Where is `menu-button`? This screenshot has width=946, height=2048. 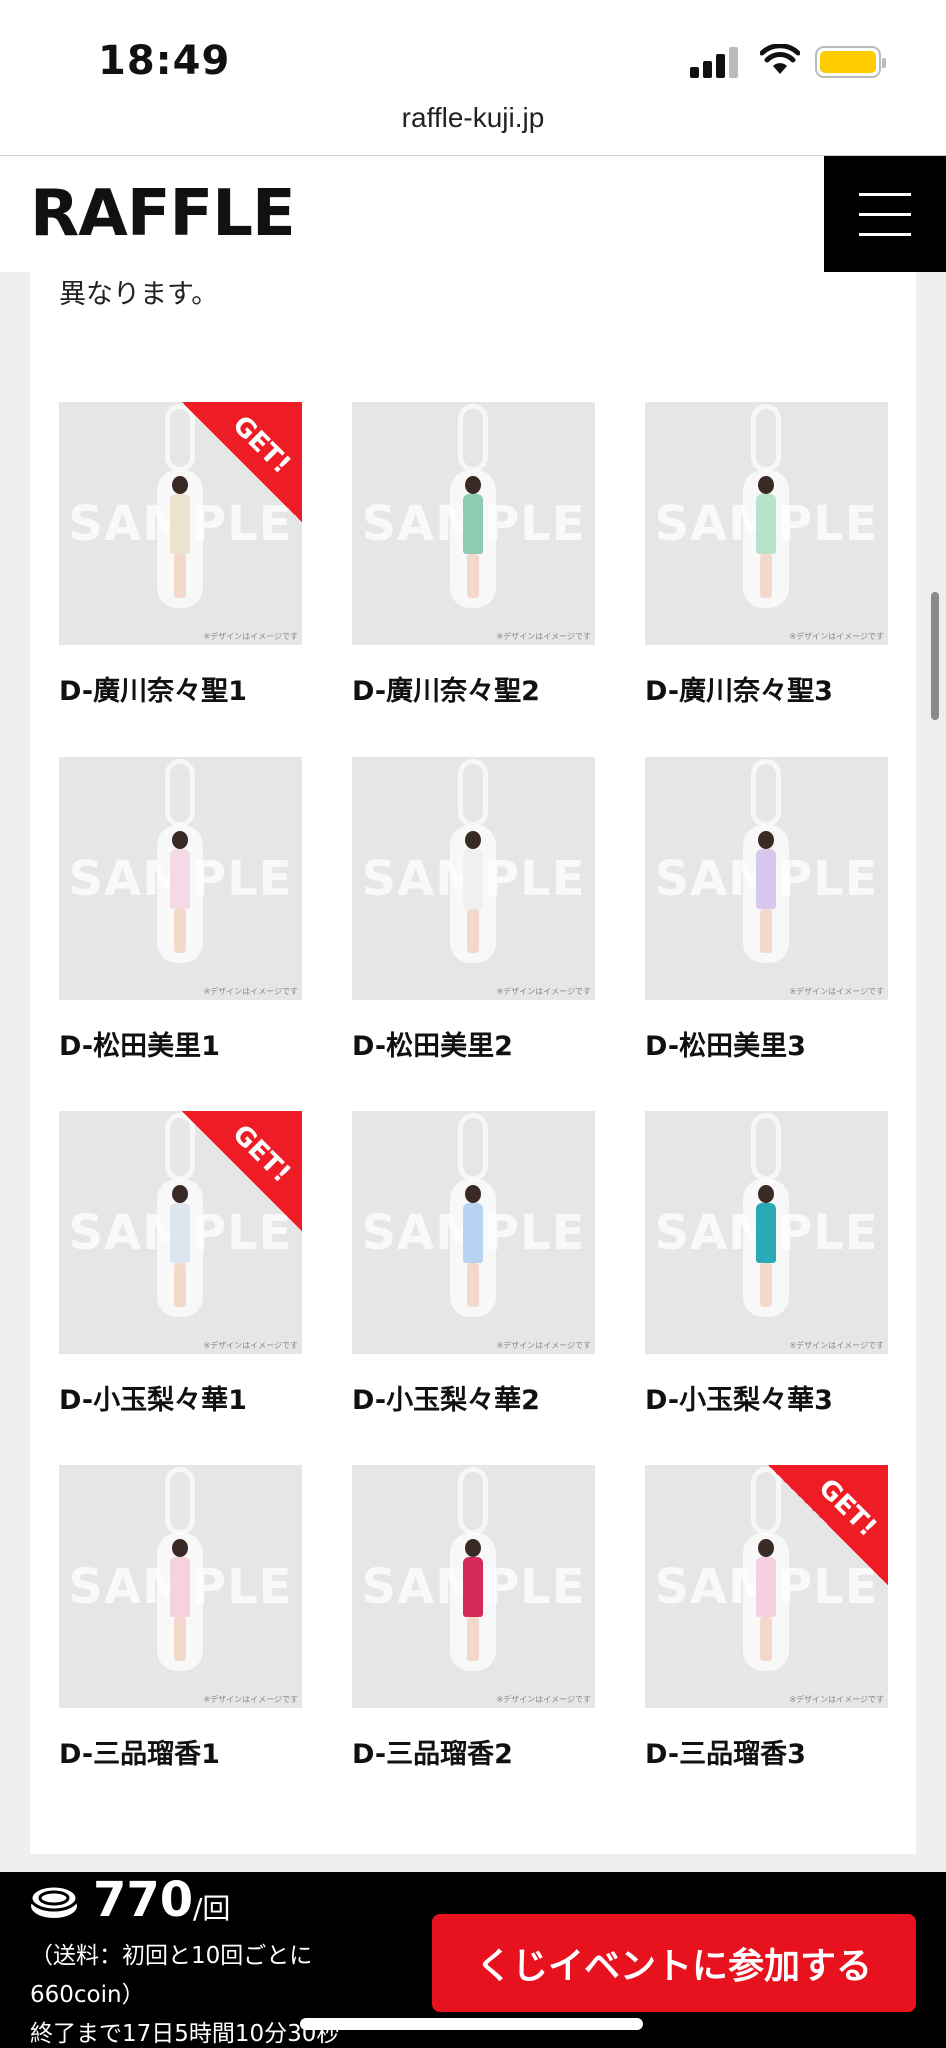 menu-button is located at coordinates (885, 214).